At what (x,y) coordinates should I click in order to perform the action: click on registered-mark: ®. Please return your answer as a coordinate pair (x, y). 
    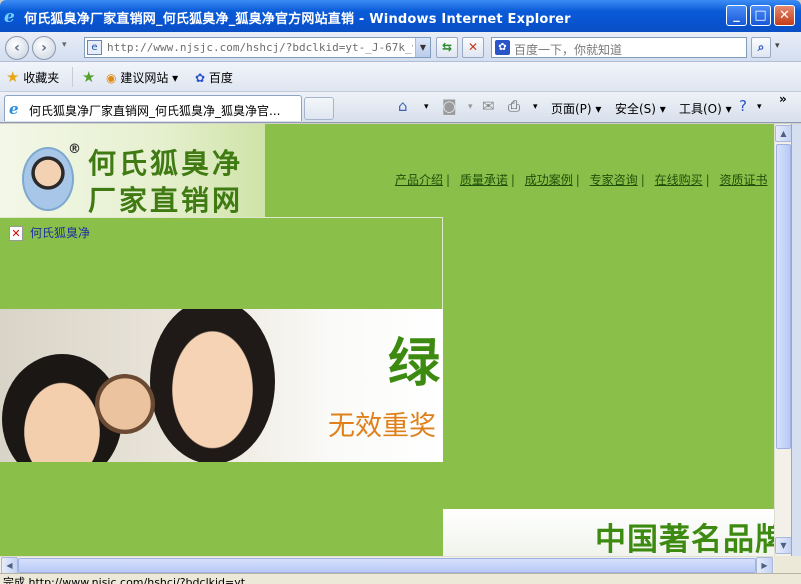
    Looking at the image, I should click on (74, 149).